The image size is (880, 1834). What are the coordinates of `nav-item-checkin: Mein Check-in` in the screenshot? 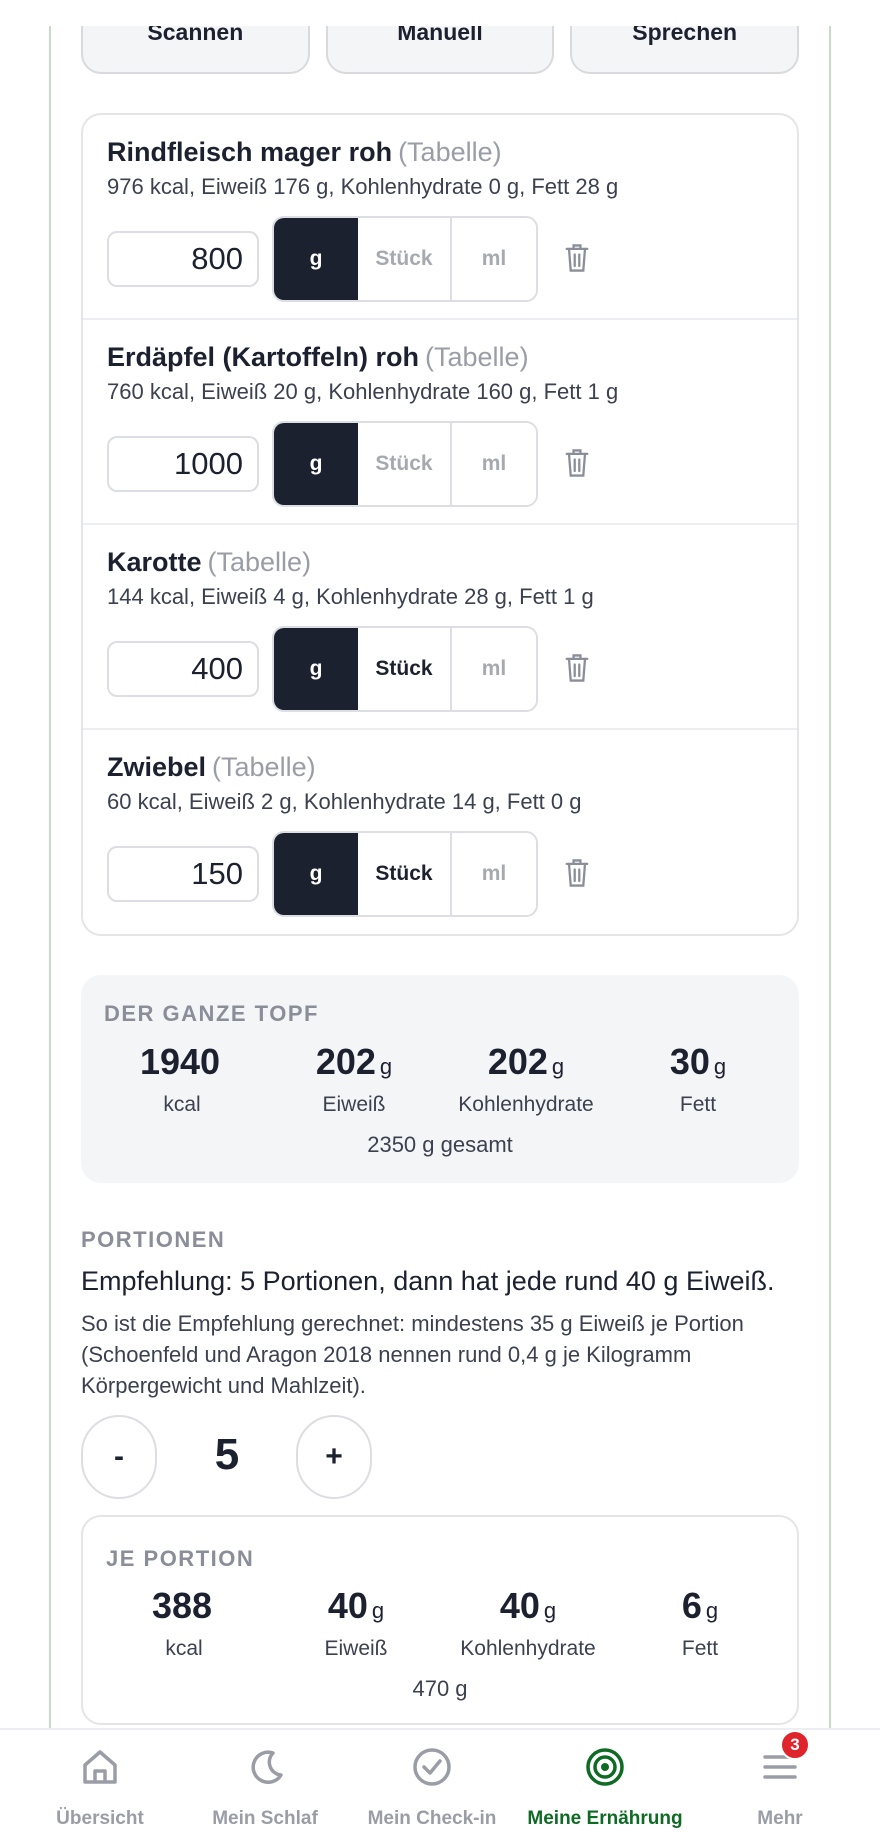 It's located at (432, 1782).